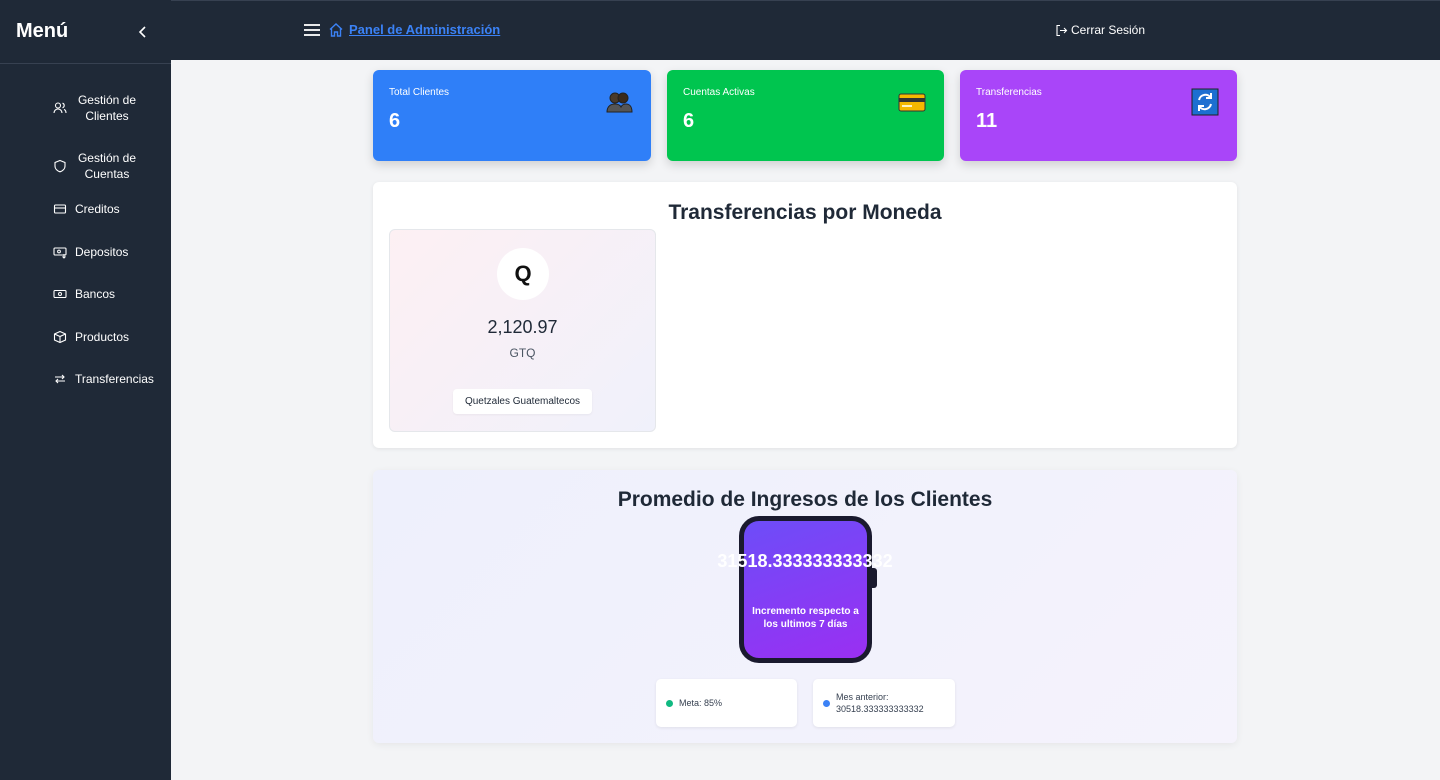 The width and height of the screenshot is (1440, 780). Describe the element at coordinates (522, 353) in the screenshot. I see `currency-code: GTQ` at that location.